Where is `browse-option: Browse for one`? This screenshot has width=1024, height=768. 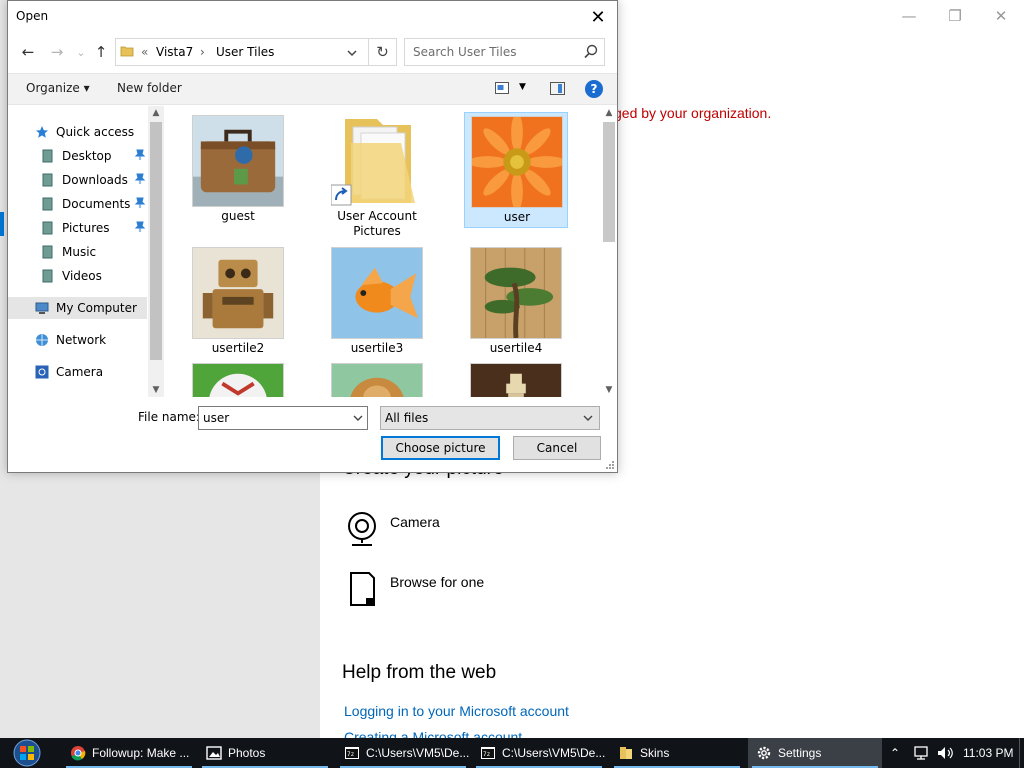
browse-option: Browse for one is located at coordinates (414, 589).